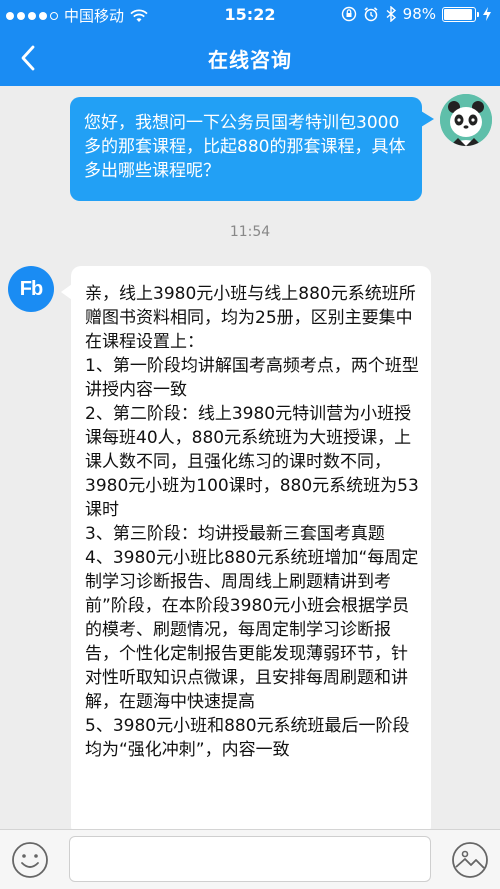 This screenshot has width=500, height=889. I want to click on page-title: 在线咨询, so click(250, 60).